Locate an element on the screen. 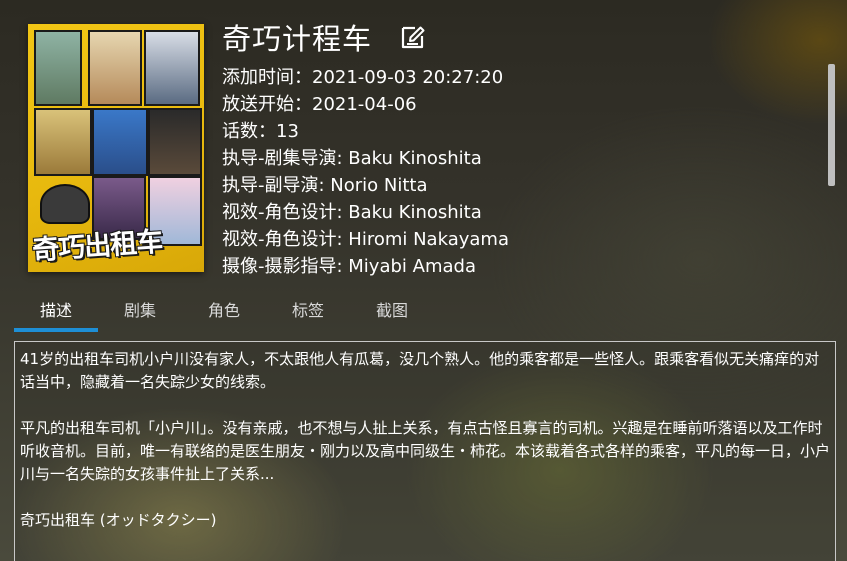 Image resolution: width=847 pixels, height=561 pixels. detail-staff: 视效-角色设计: Hiromi Nakayama is located at coordinates (365, 239).